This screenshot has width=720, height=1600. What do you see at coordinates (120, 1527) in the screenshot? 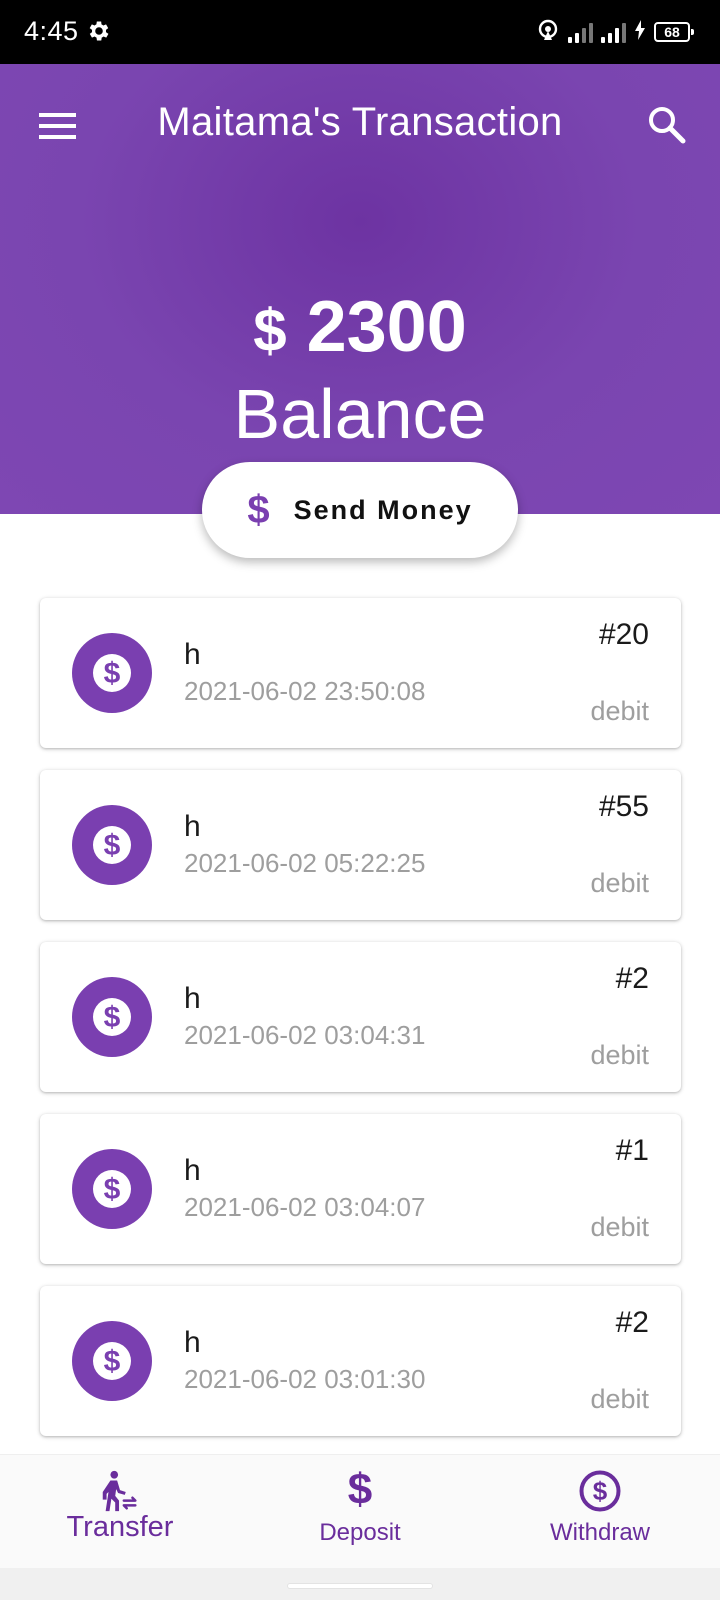
I see `nav-transfer-label: Transfer` at bounding box center [120, 1527].